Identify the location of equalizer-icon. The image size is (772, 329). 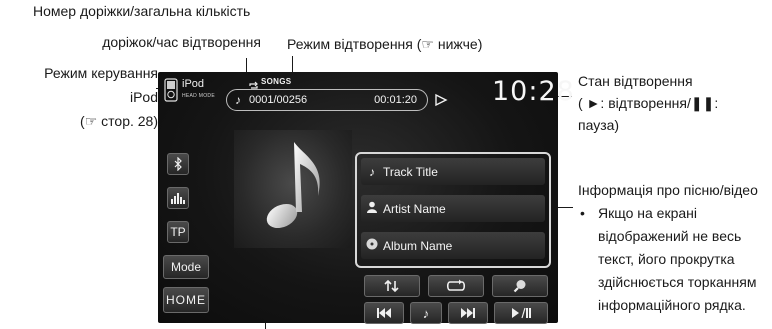
(178, 198).